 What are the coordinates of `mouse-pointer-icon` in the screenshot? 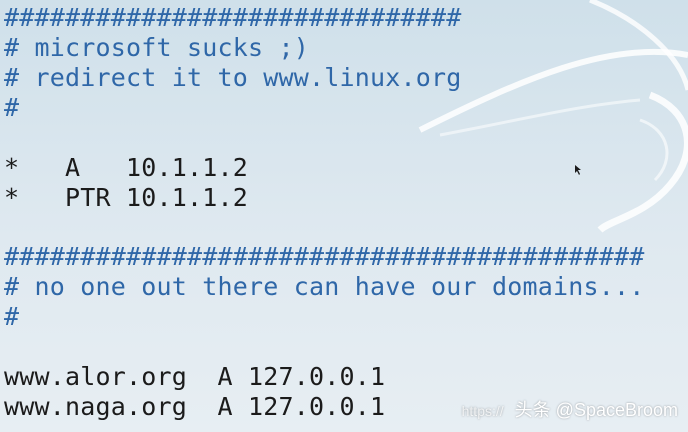 It's located at (578, 170).